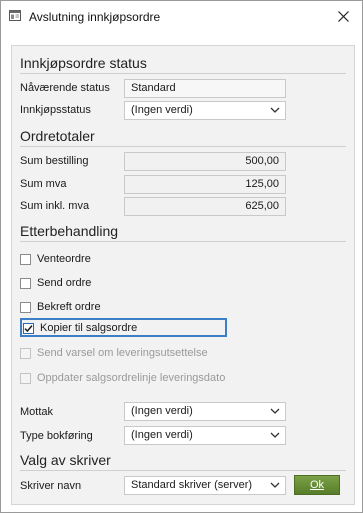 The image size is (363, 513). What do you see at coordinates (55, 110) in the screenshot?
I see `purchase-status-label: Innkjøpsstatus` at bounding box center [55, 110].